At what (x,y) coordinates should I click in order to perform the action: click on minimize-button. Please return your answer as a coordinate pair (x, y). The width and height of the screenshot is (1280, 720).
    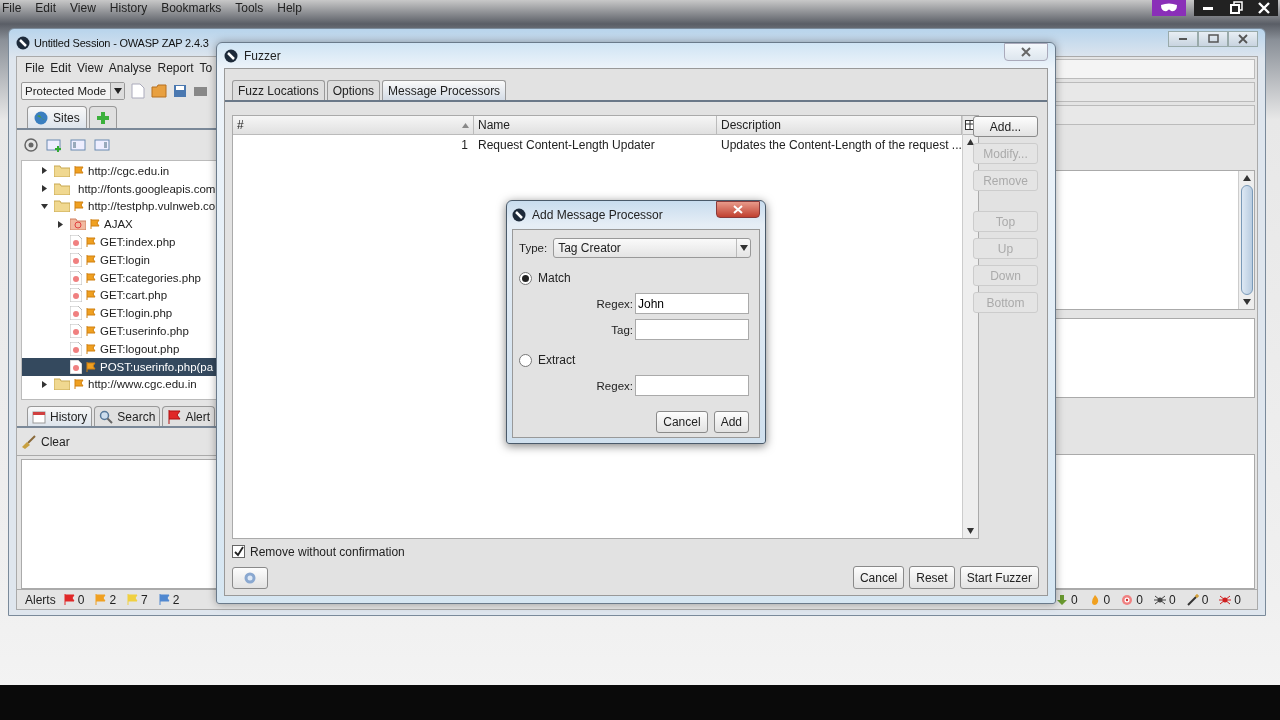
    Looking at the image, I should click on (1183, 39).